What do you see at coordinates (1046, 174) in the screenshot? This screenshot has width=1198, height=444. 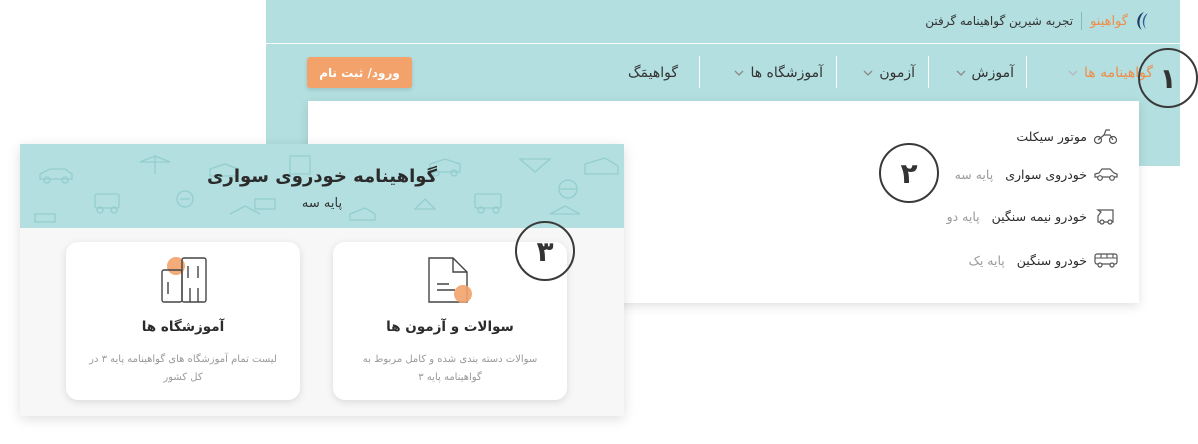 I see `dropdown-item-label: خودروی سواری` at bounding box center [1046, 174].